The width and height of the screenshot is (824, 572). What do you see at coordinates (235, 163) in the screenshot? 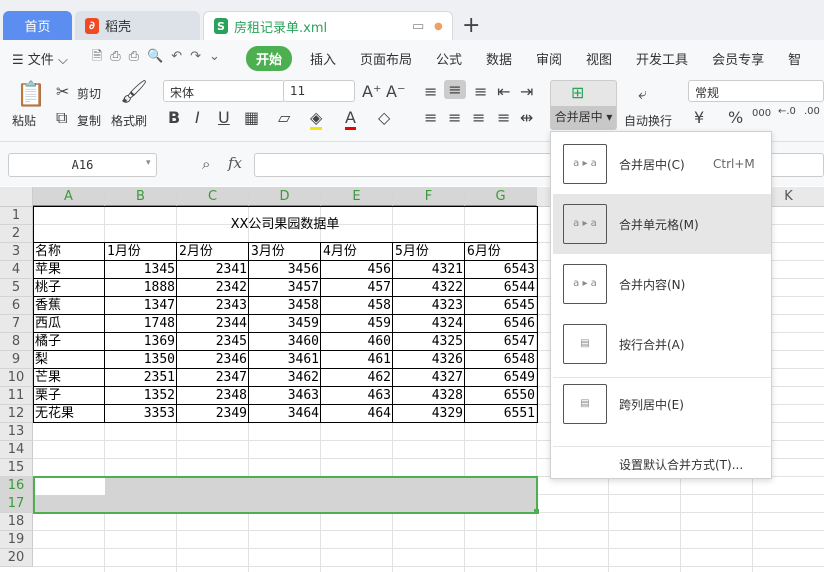
I see `fx-icon: fx` at bounding box center [235, 163].